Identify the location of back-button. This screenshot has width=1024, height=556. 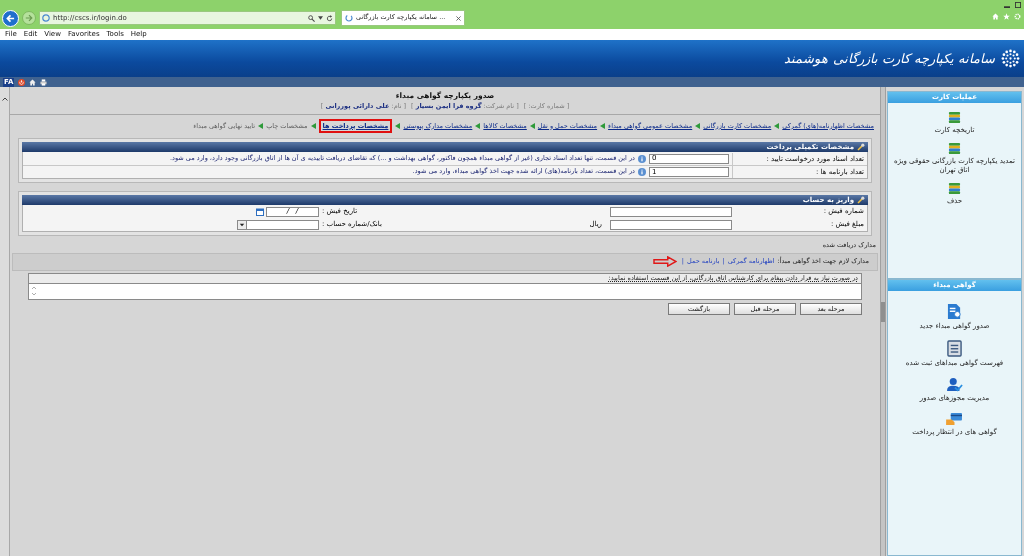
(10, 18).